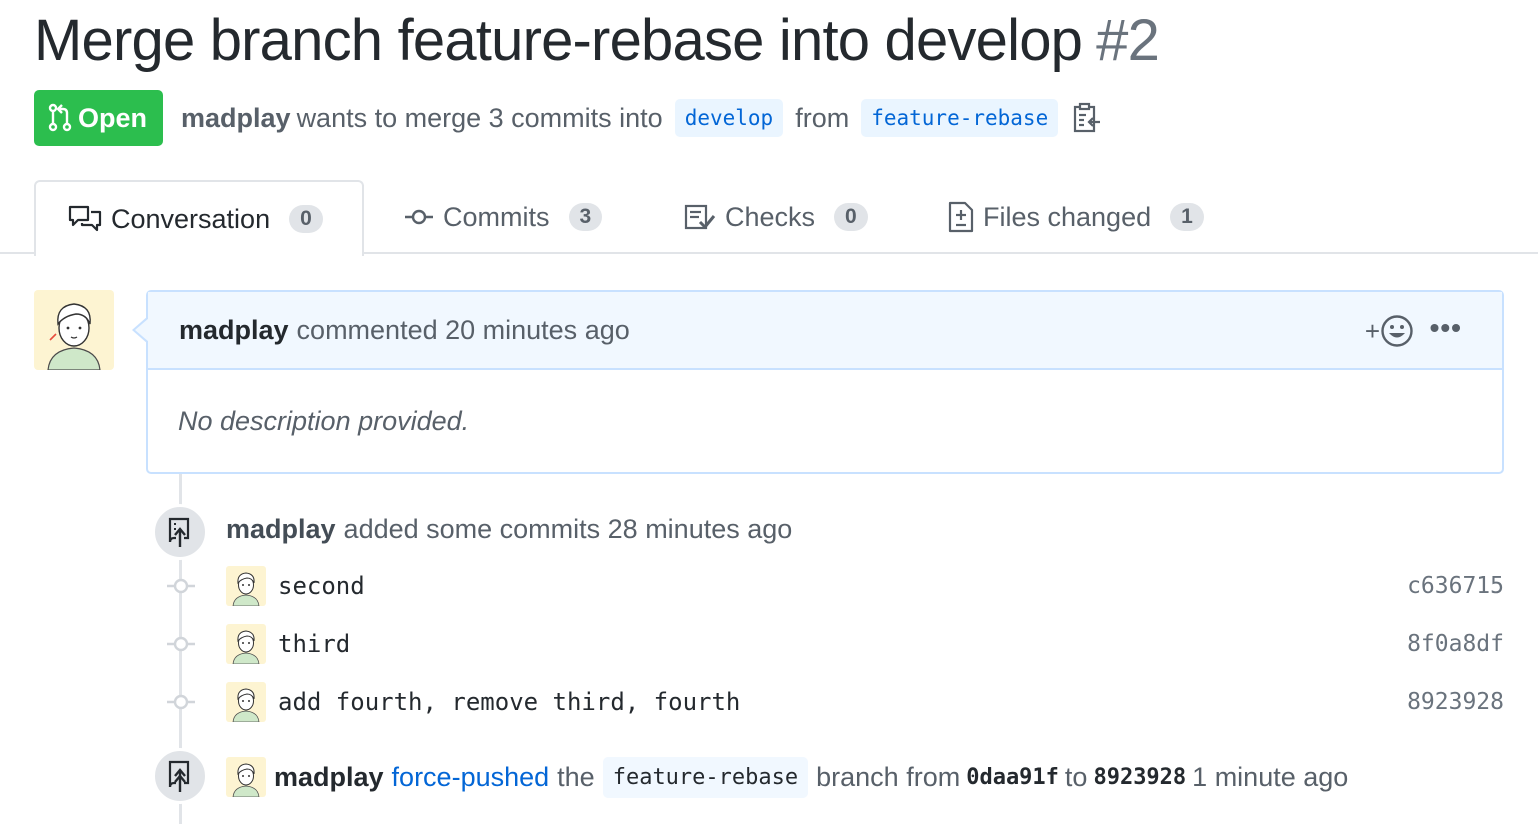  Describe the element at coordinates (835, 702) in the screenshot. I see `commit-row: add fourth, remove third, fourth 8923928` at that location.